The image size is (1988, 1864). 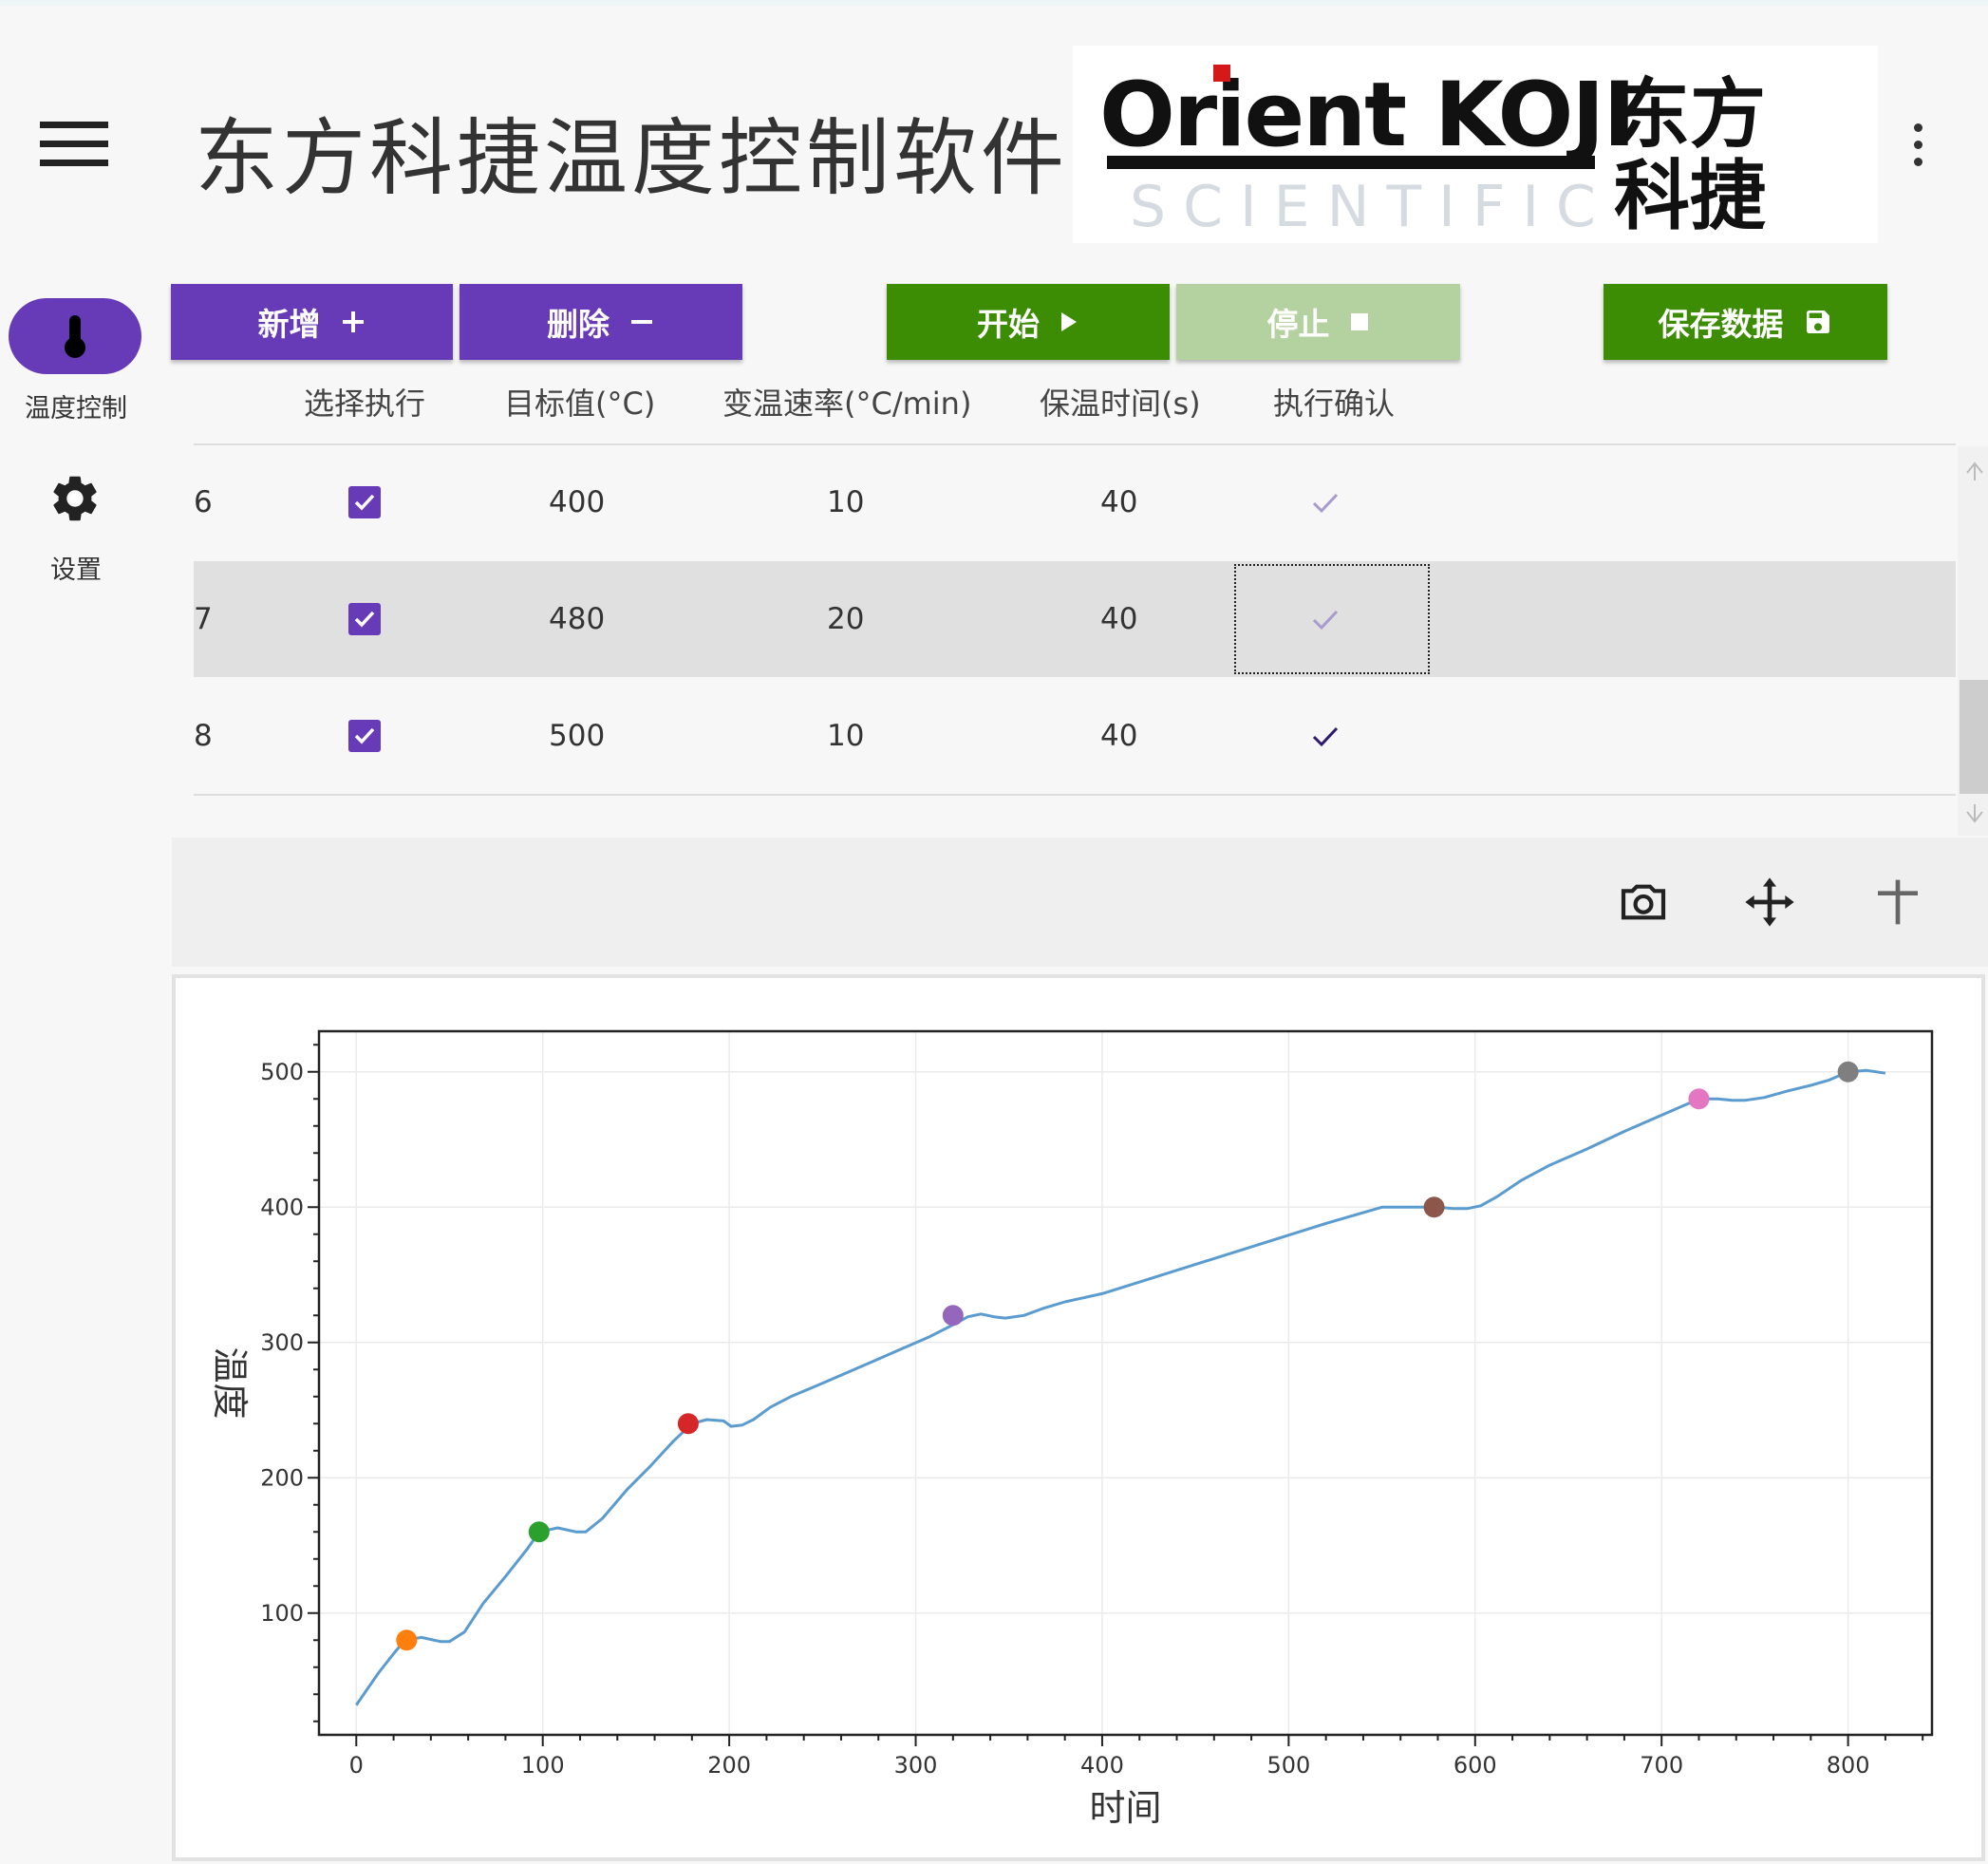 What do you see at coordinates (289, 324) in the screenshot?
I see `add-button-label: 新增` at bounding box center [289, 324].